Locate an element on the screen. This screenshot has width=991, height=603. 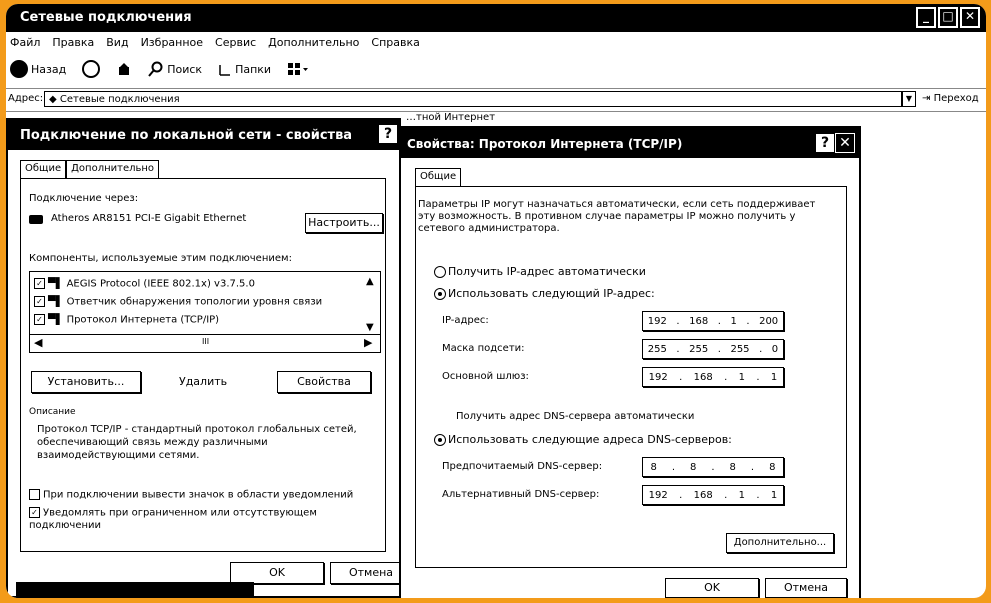
dialog1-titlebar: Подключение по локальной сети - свойства is located at coordinates (203, 135).